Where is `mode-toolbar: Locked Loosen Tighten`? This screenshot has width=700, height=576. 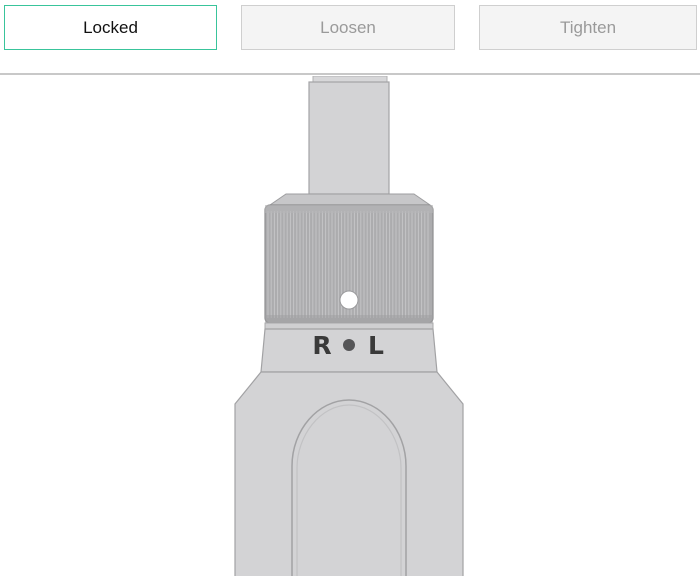 mode-toolbar: Locked Loosen Tighten is located at coordinates (350, 37).